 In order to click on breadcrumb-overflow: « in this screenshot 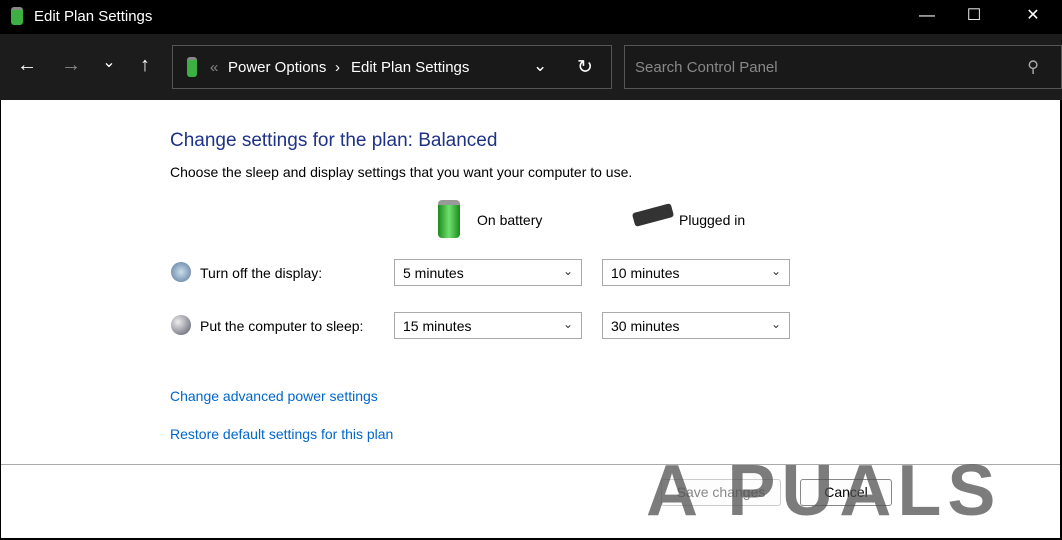, I will do `click(214, 67)`.